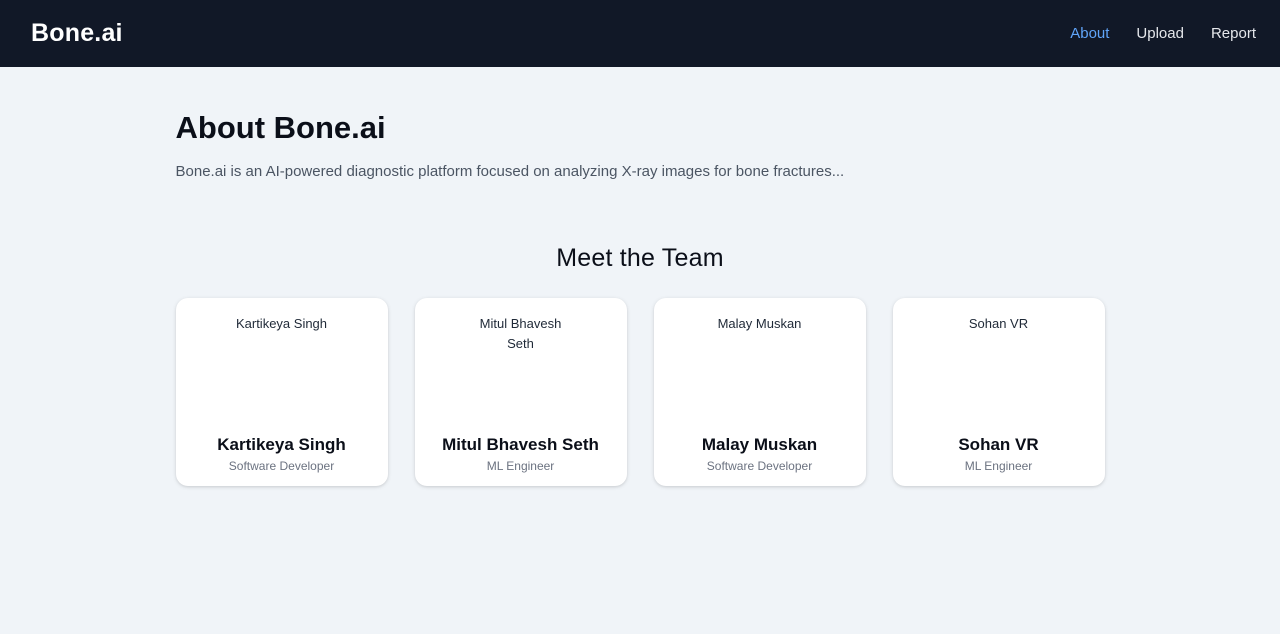  Describe the element at coordinates (77, 33) in the screenshot. I see `brand-logo: Bone.ai` at that location.